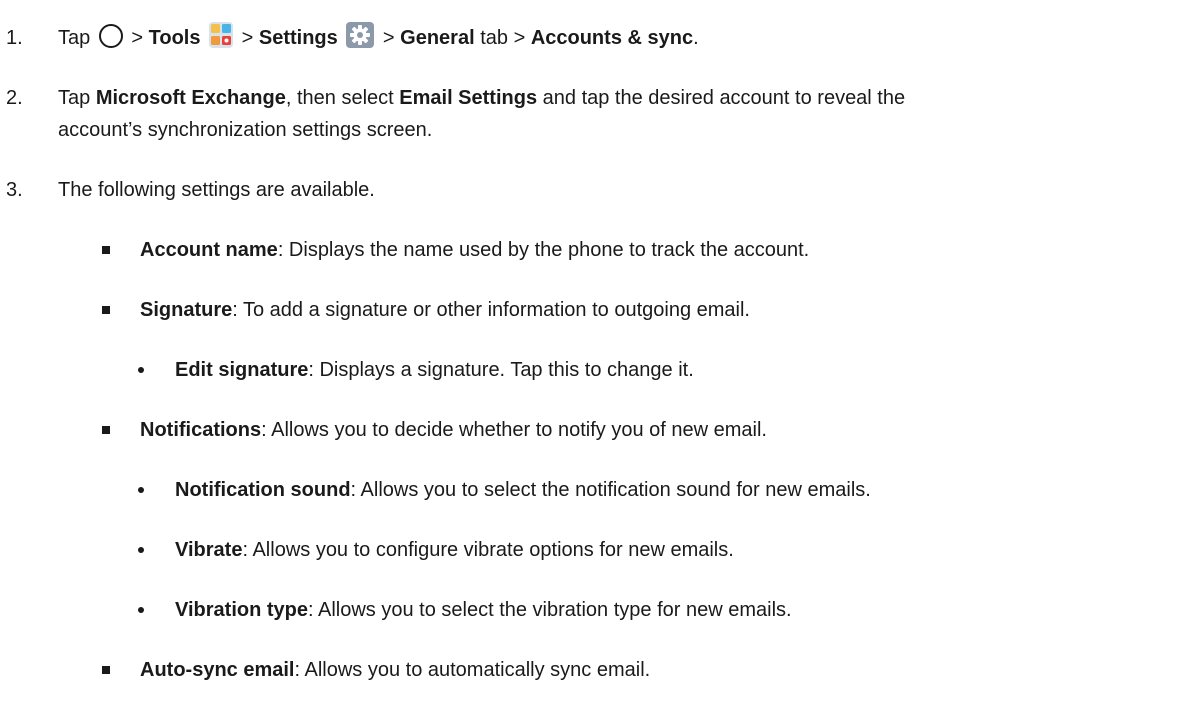 The width and height of the screenshot is (1199, 704). I want to click on setting-term: Signature, so click(186, 310).